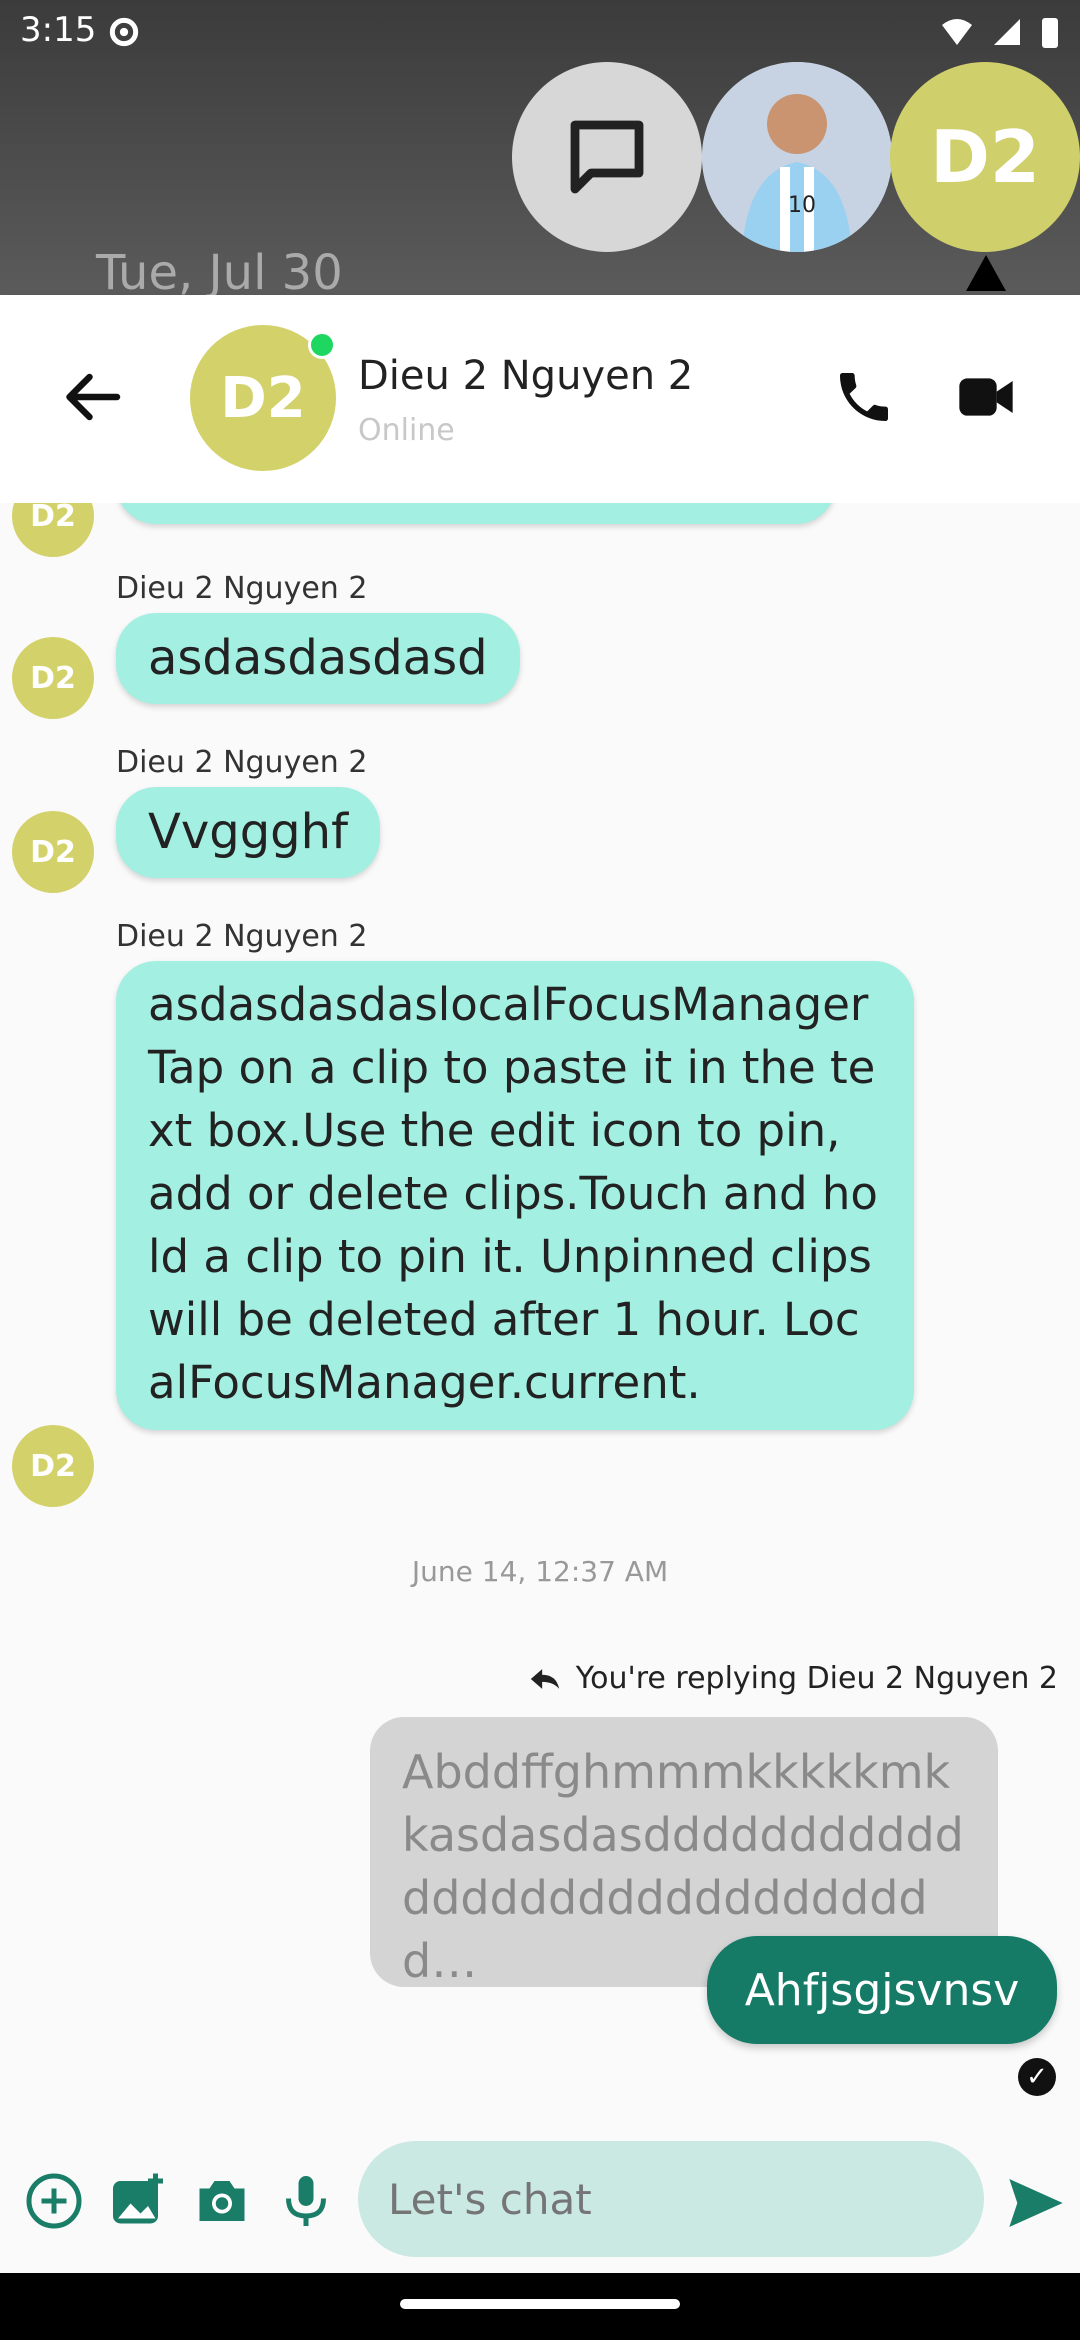  What do you see at coordinates (985, 157) in the screenshot?
I see `chat-head-contact: D2` at bounding box center [985, 157].